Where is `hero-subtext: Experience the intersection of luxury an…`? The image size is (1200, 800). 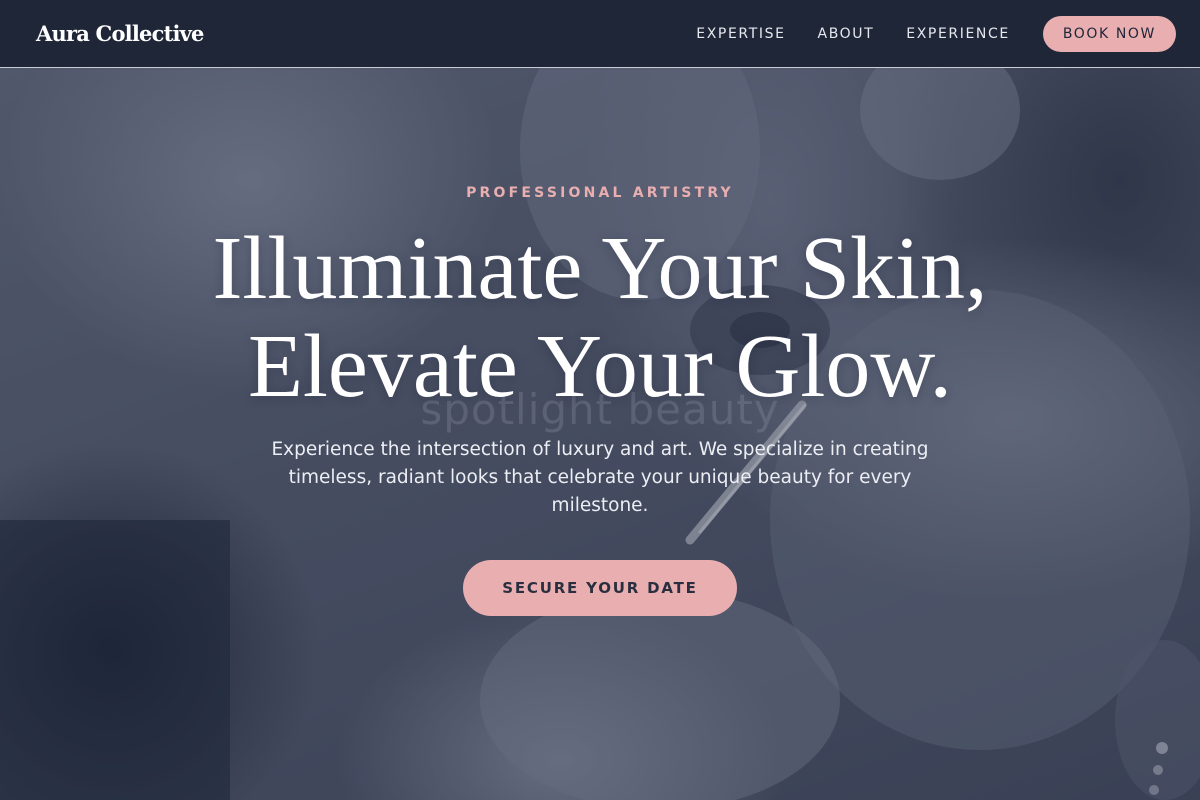 hero-subtext: Experience the intersection of luxury an… is located at coordinates (600, 477).